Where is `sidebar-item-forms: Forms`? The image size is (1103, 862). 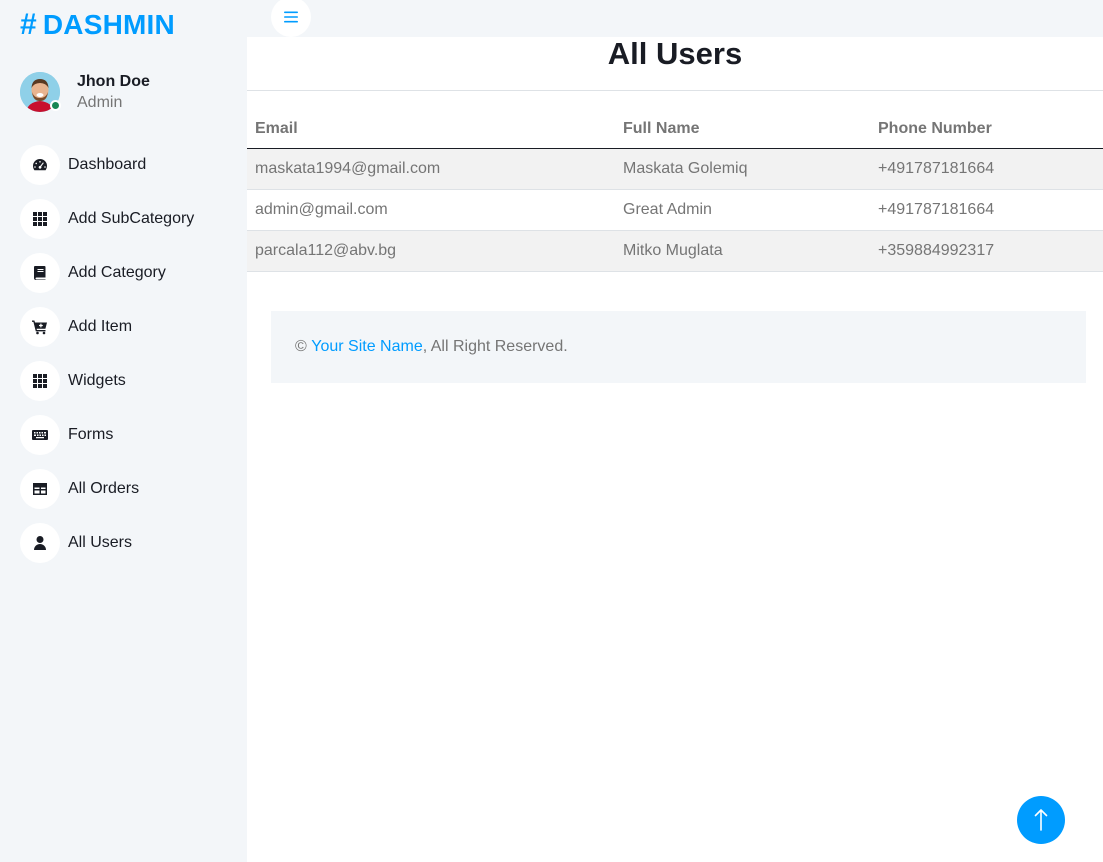
sidebar-item-forms: Forms is located at coordinates (107, 435).